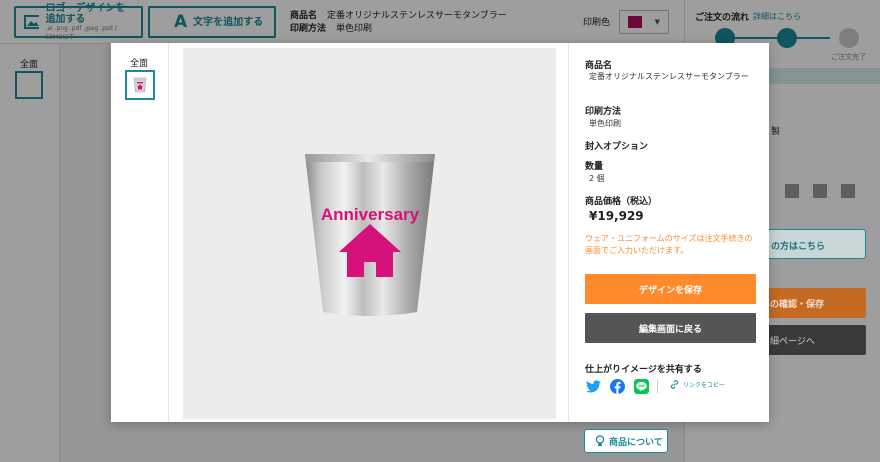 This screenshot has width=880, height=462. What do you see at coordinates (616, 216) in the screenshot?
I see `price-value: ¥19,929` at bounding box center [616, 216].